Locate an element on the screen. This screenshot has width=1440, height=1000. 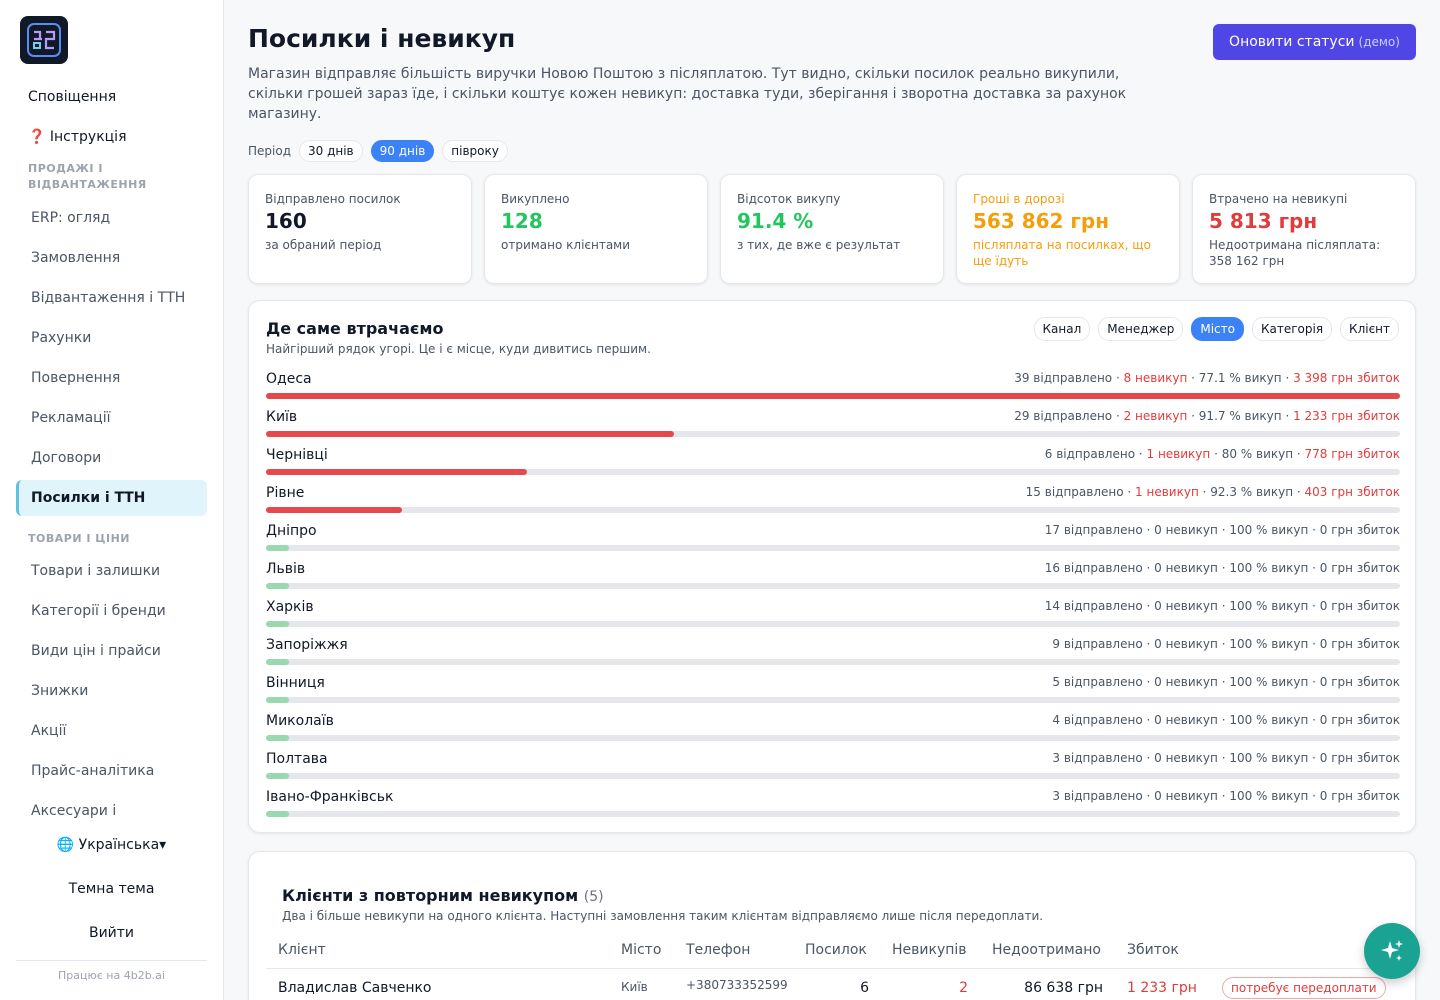
period-90-days: 90 днів is located at coordinates (402, 151).